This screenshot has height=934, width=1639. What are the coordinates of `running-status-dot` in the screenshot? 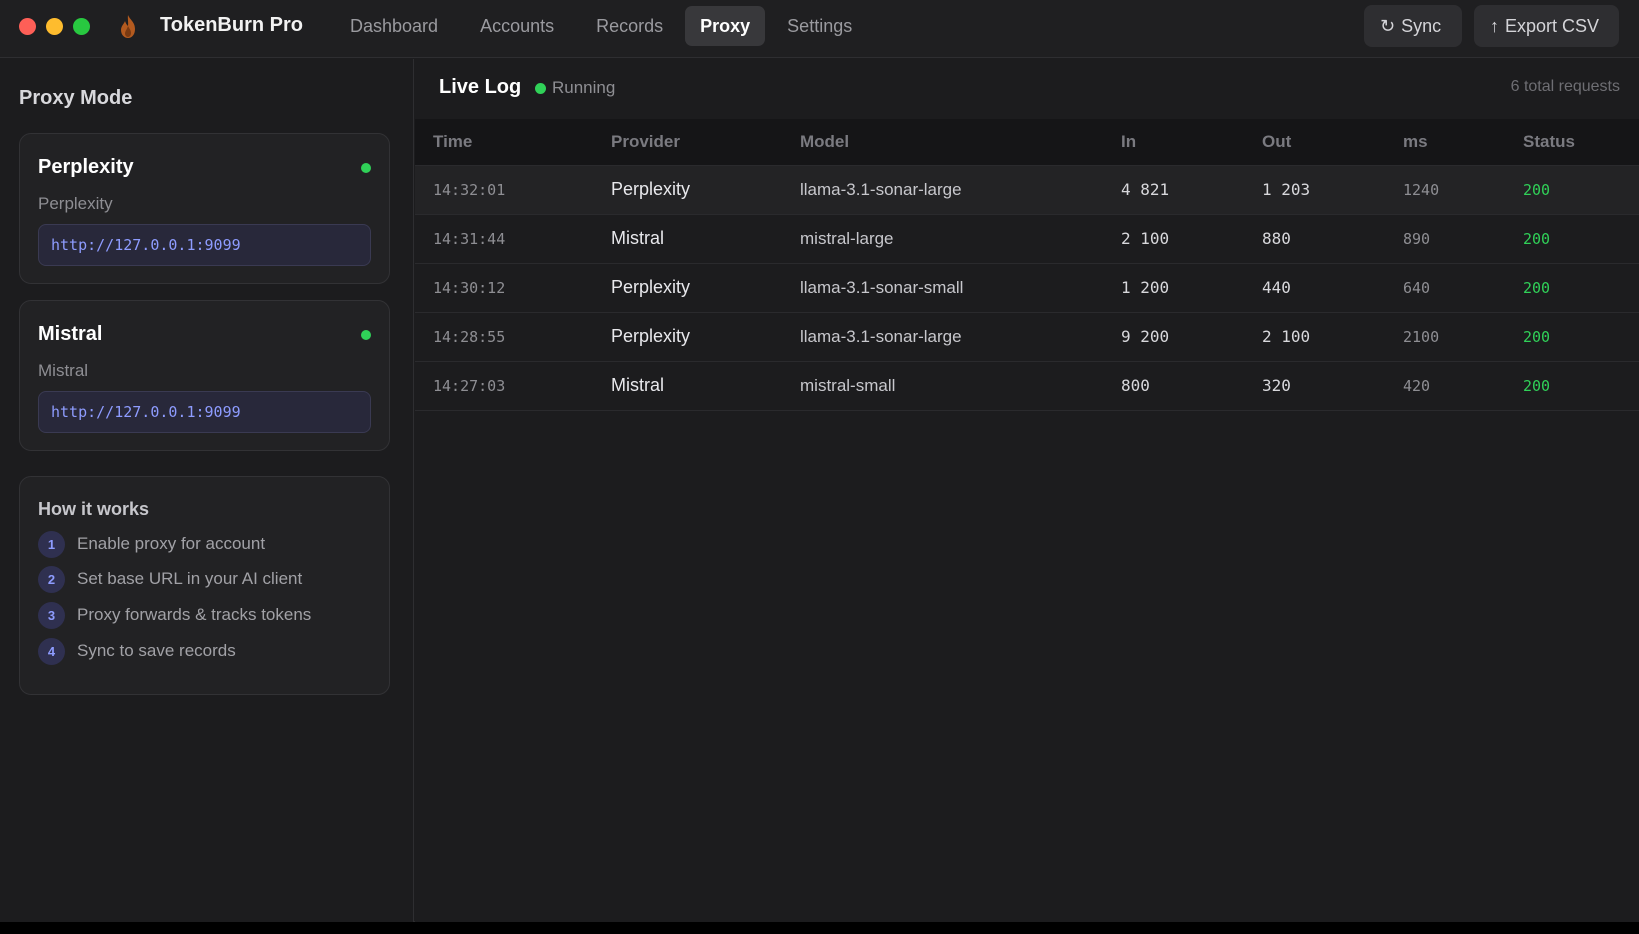 It's located at (540, 88).